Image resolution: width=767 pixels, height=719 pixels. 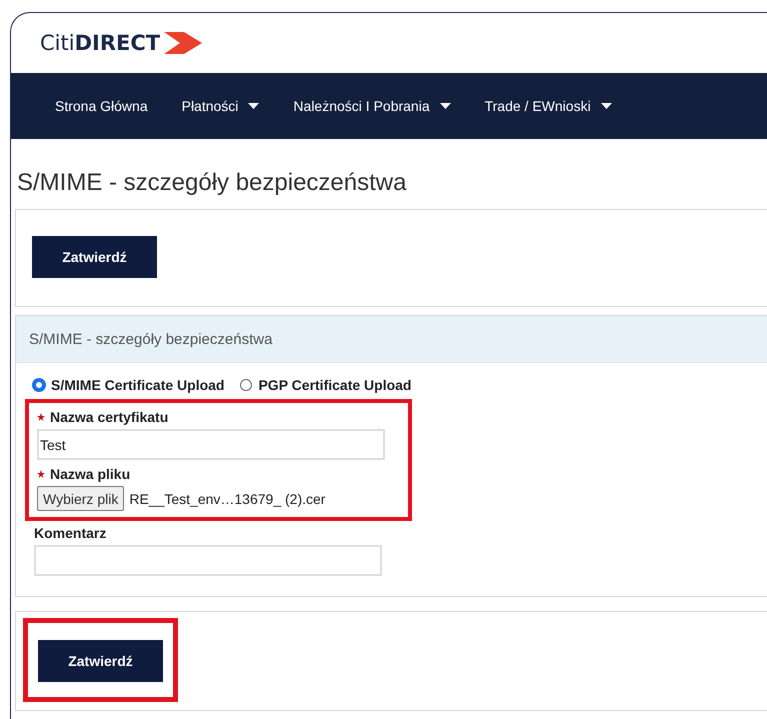 I want to click on nav-menu-item: Trade / EWnioski, so click(x=548, y=106).